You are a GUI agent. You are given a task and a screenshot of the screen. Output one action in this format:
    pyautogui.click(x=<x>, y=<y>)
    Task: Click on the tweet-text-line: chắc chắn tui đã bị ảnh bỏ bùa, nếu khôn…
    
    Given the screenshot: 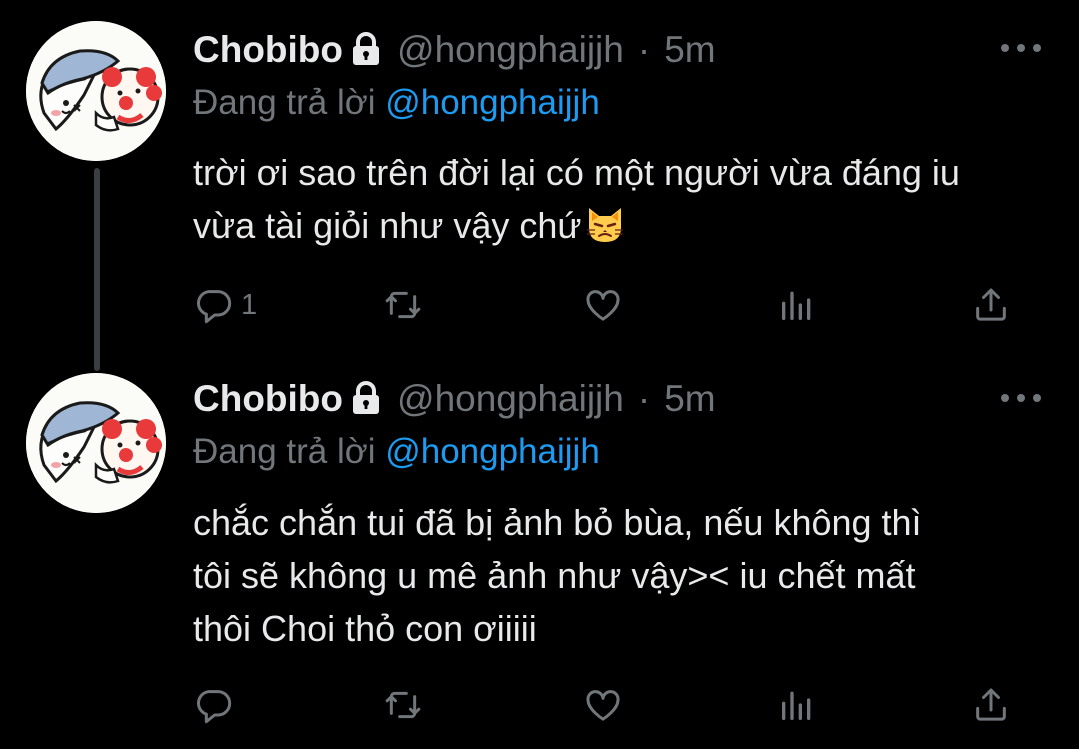 What is the action you would take?
    pyautogui.click(x=557, y=522)
    